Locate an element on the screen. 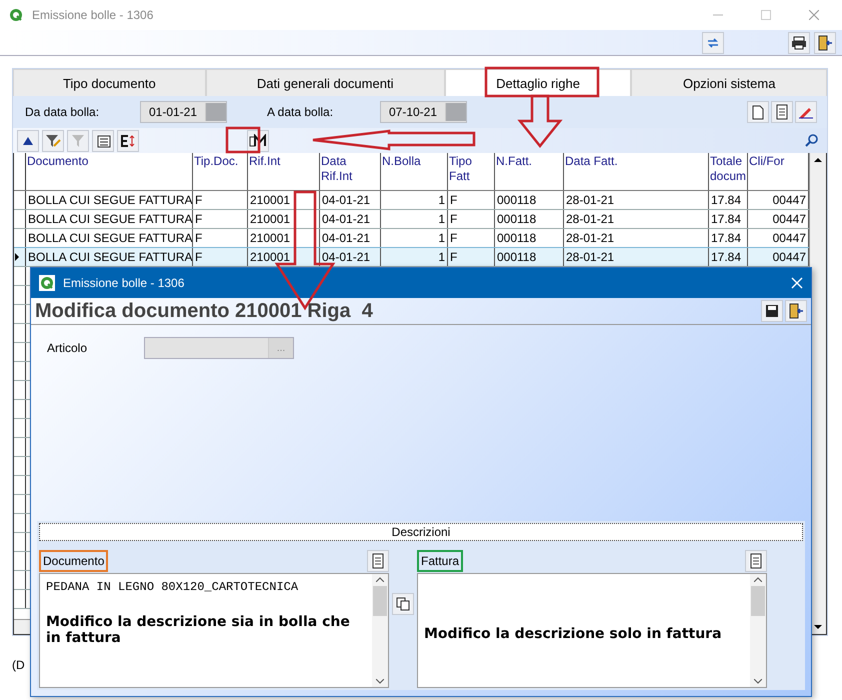  pencil-icon is located at coordinates (806, 112).